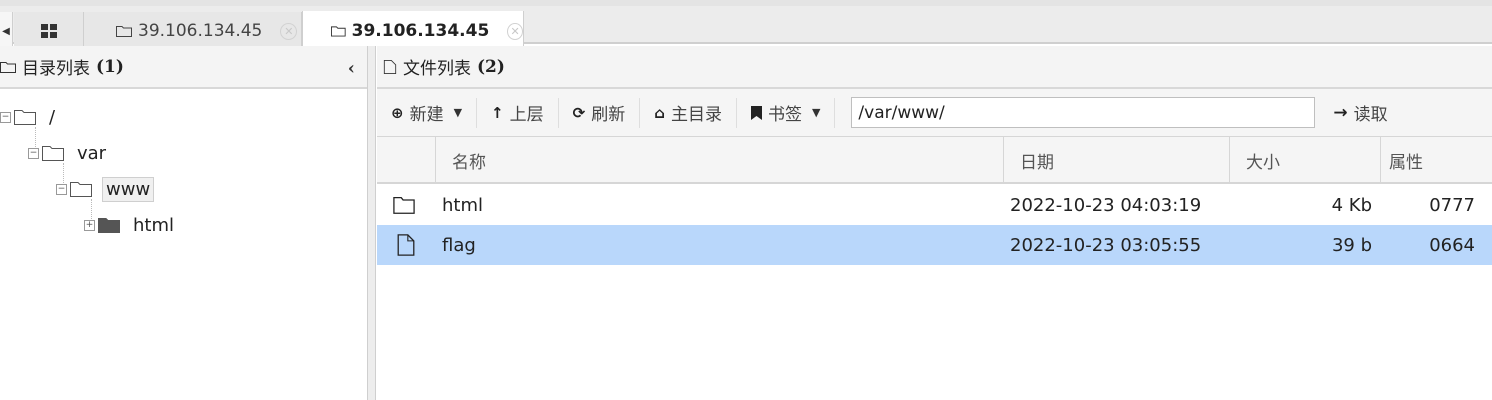 The height and width of the screenshot is (400, 1492). Describe the element at coordinates (397, 112) in the screenshot. I see `plus-circle-icon: ⊕` at that location.